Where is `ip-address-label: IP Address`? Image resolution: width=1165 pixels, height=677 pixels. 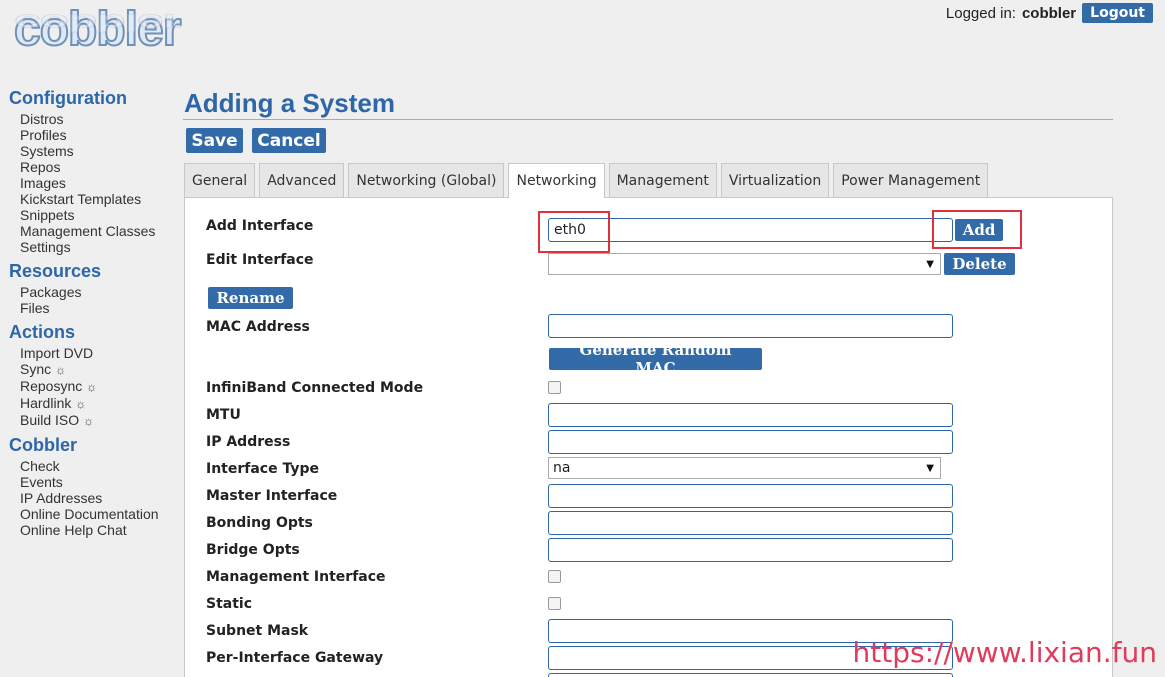 ip-address-label: IP Address is located at coordinates (248, 442).